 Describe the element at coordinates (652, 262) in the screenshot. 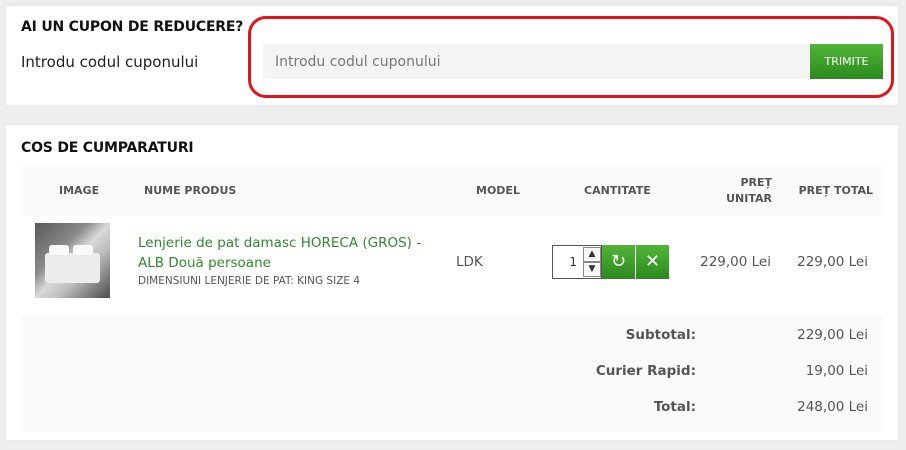

I see `close-icon: ✕` at that location.